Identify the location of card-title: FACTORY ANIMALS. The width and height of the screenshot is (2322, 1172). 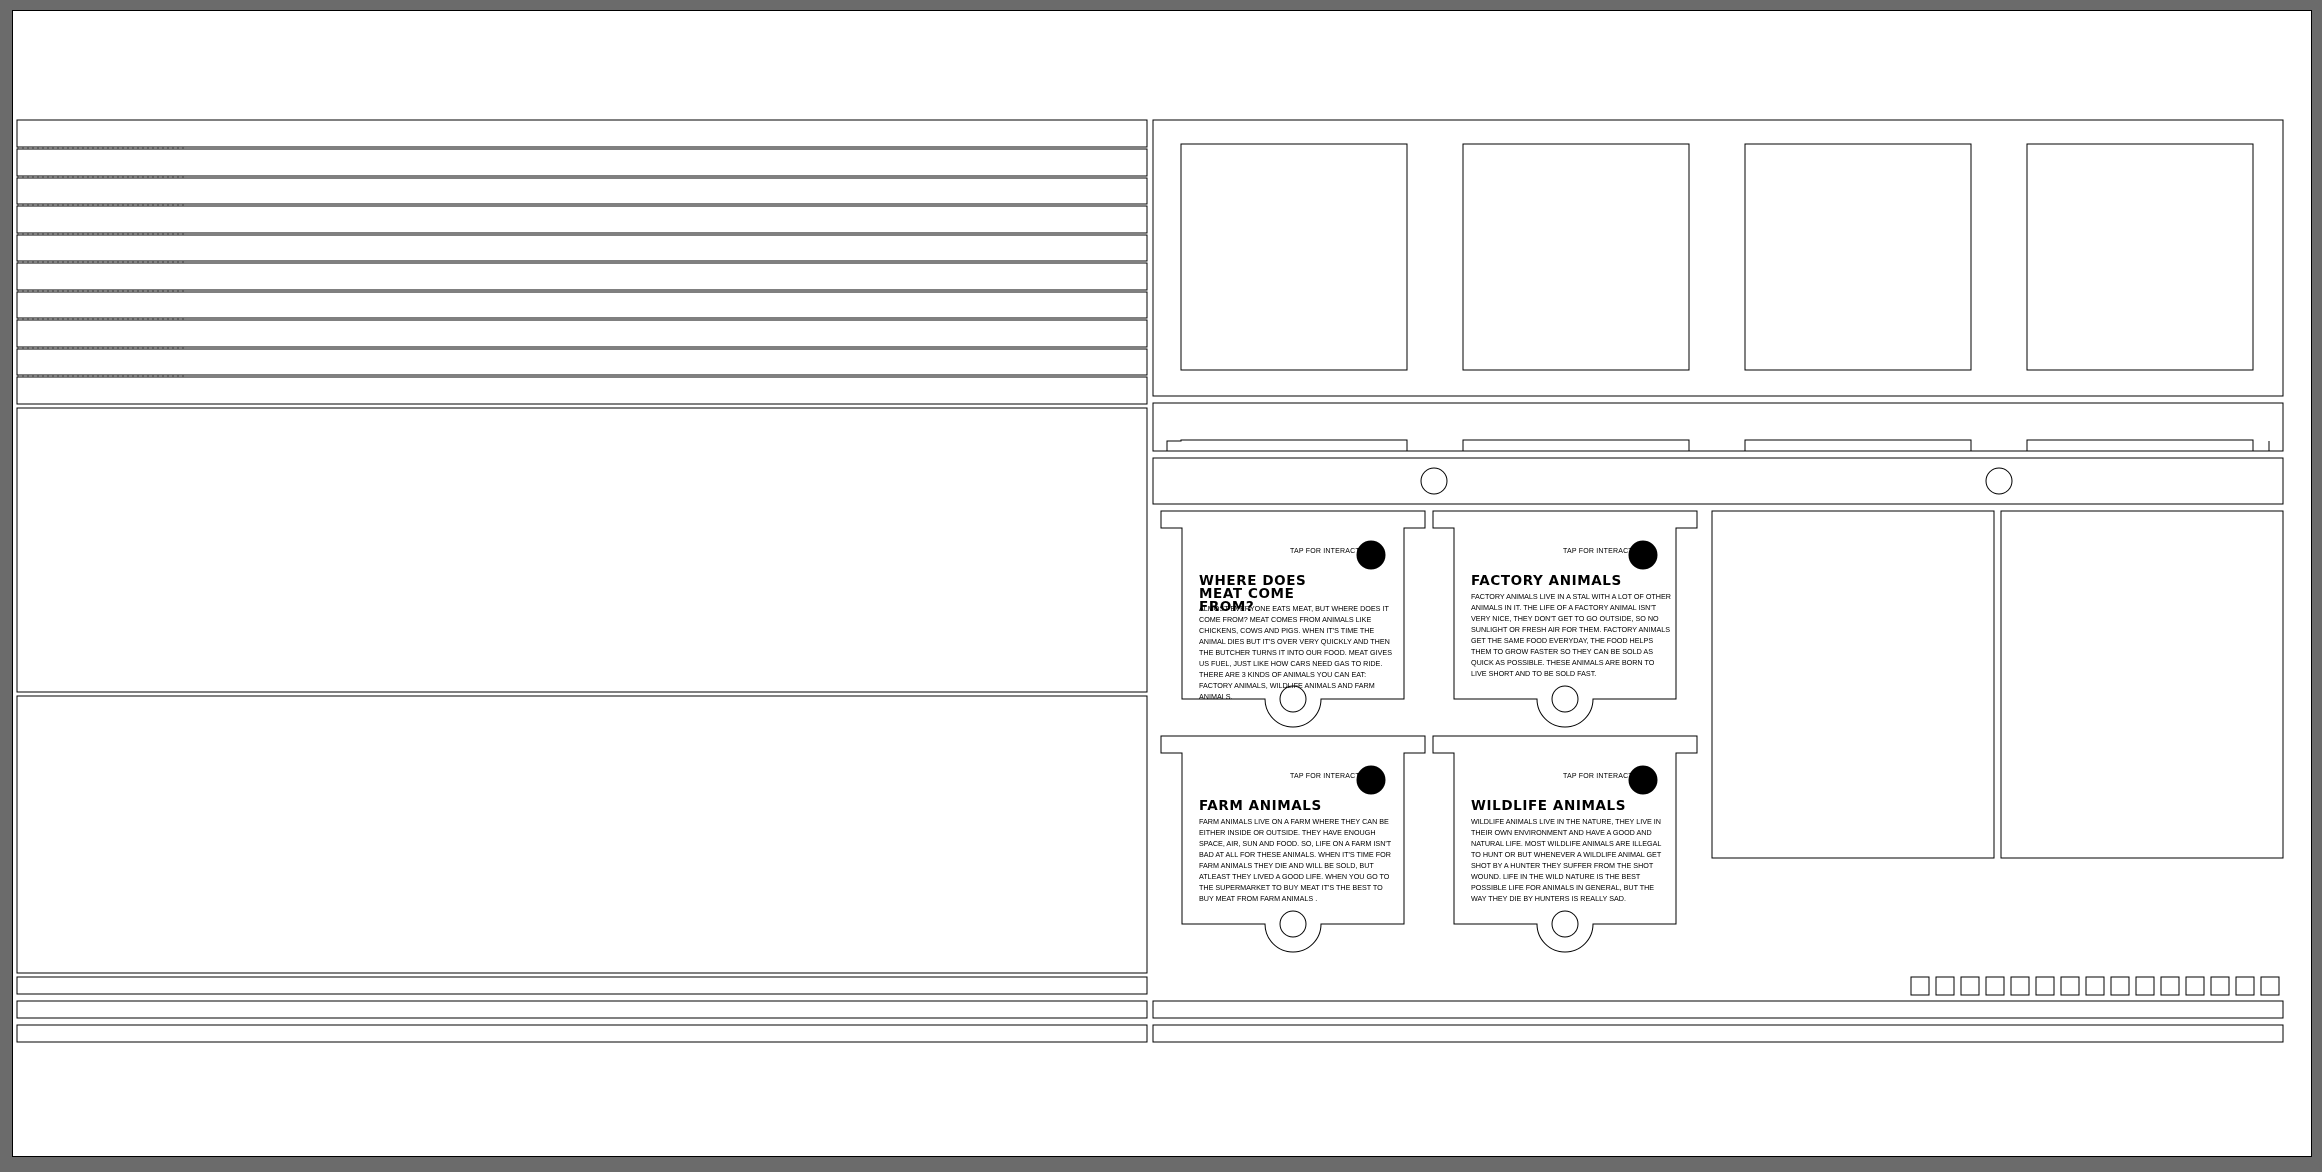
(1546, 581).